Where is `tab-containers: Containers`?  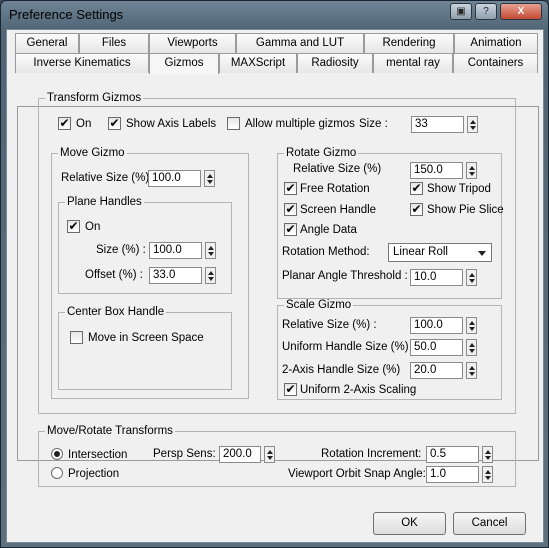
tab-containers: Containers is located at coordinates (495, 63).